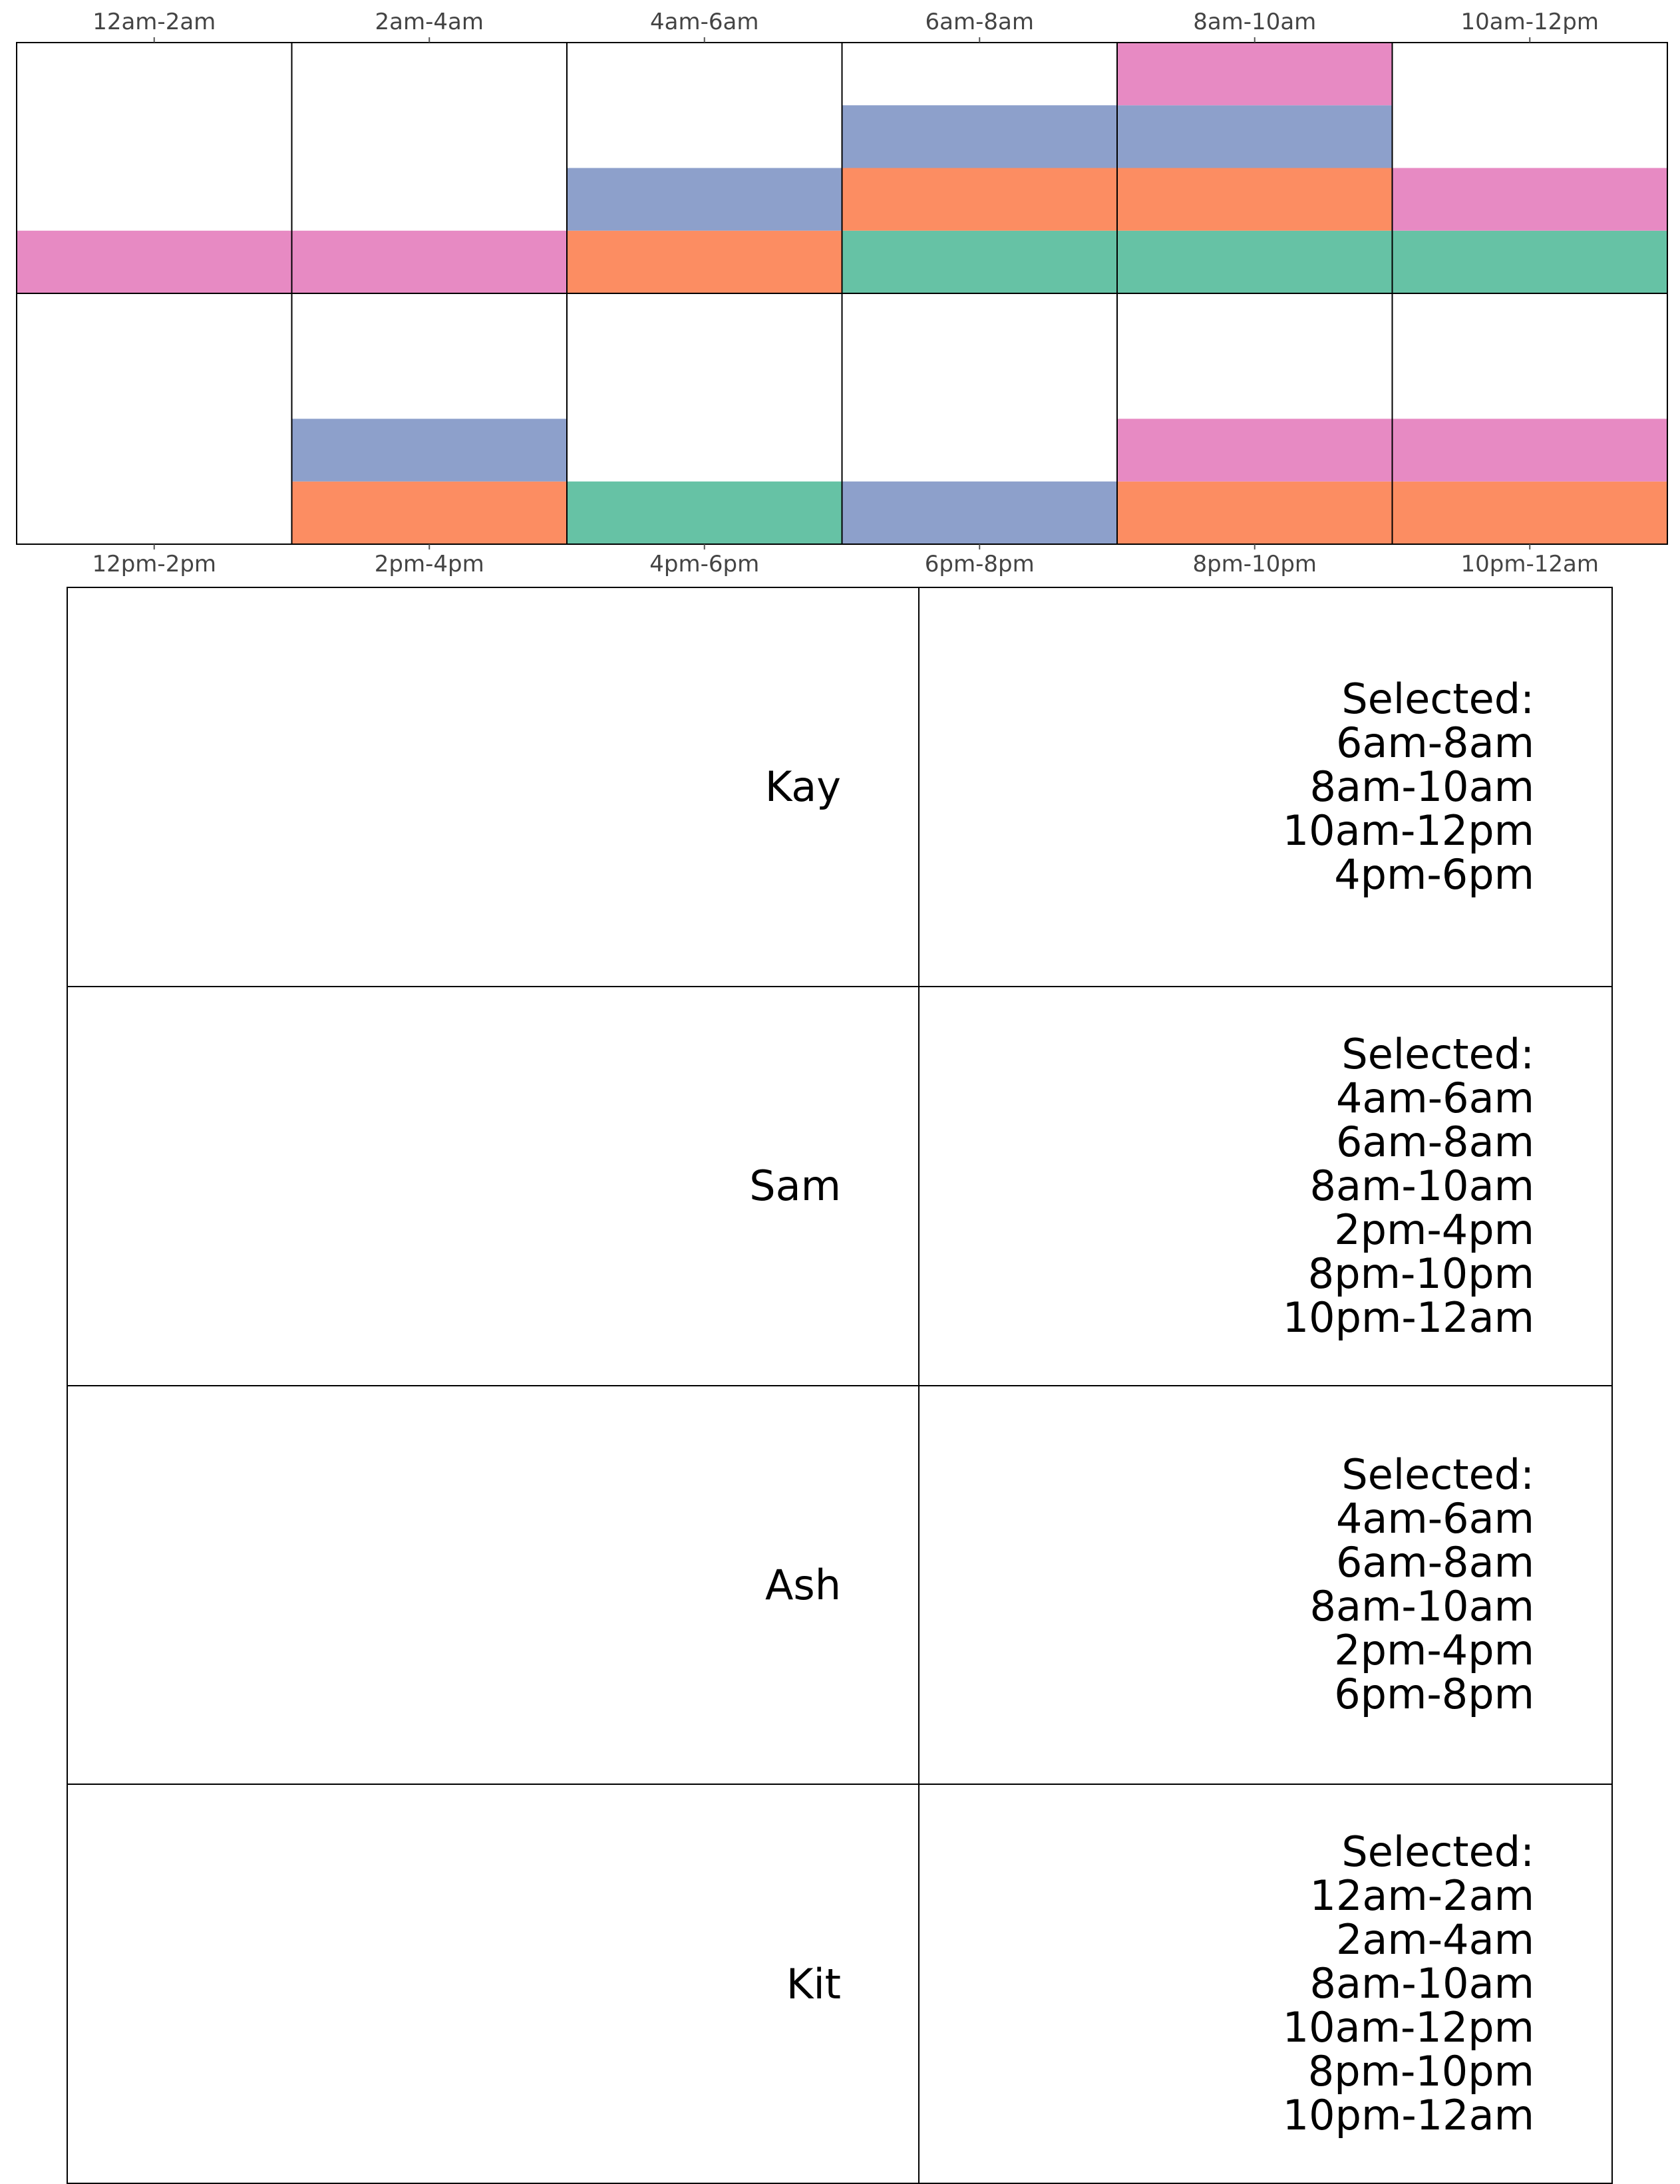 This screenshot has height=2184, width=1680. What do you see at coordinates (154, 564) in the screenshot?
I see `slot-label: 12pm-2pm` at bounding box center [154, 564].